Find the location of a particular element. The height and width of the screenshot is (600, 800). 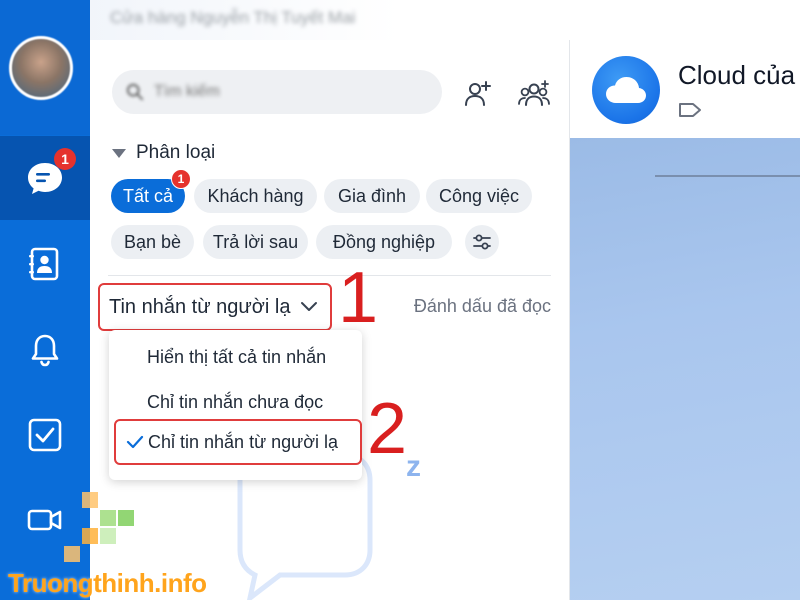

chip-family: Gia đình is located at coordinates (372, 196).